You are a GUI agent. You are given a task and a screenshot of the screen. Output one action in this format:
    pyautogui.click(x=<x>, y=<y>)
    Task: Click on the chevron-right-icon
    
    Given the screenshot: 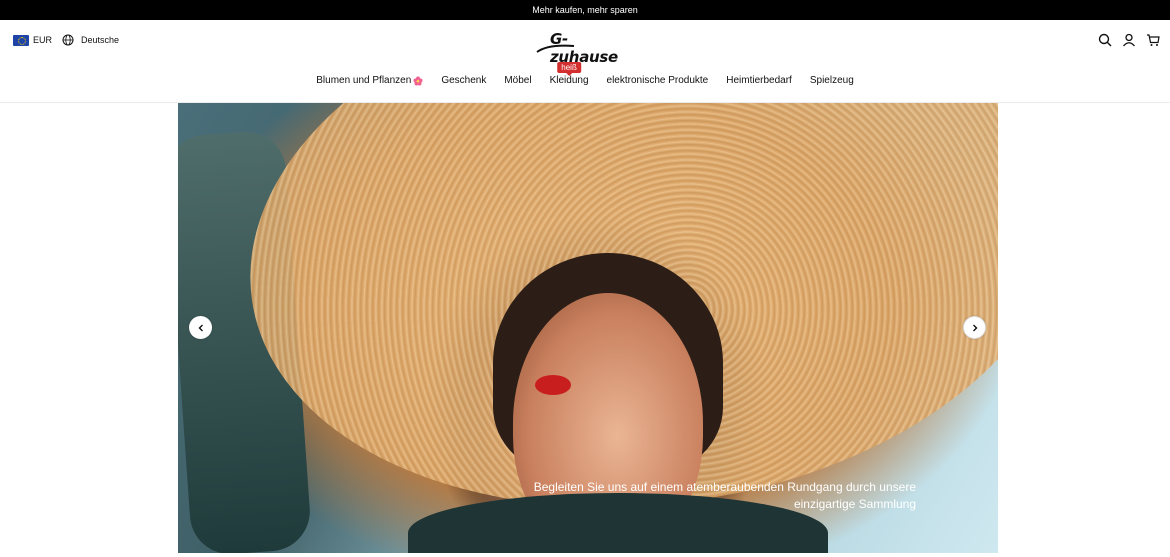 What is the action you would take?
    pyautogui.click(x=974, y=327)
    